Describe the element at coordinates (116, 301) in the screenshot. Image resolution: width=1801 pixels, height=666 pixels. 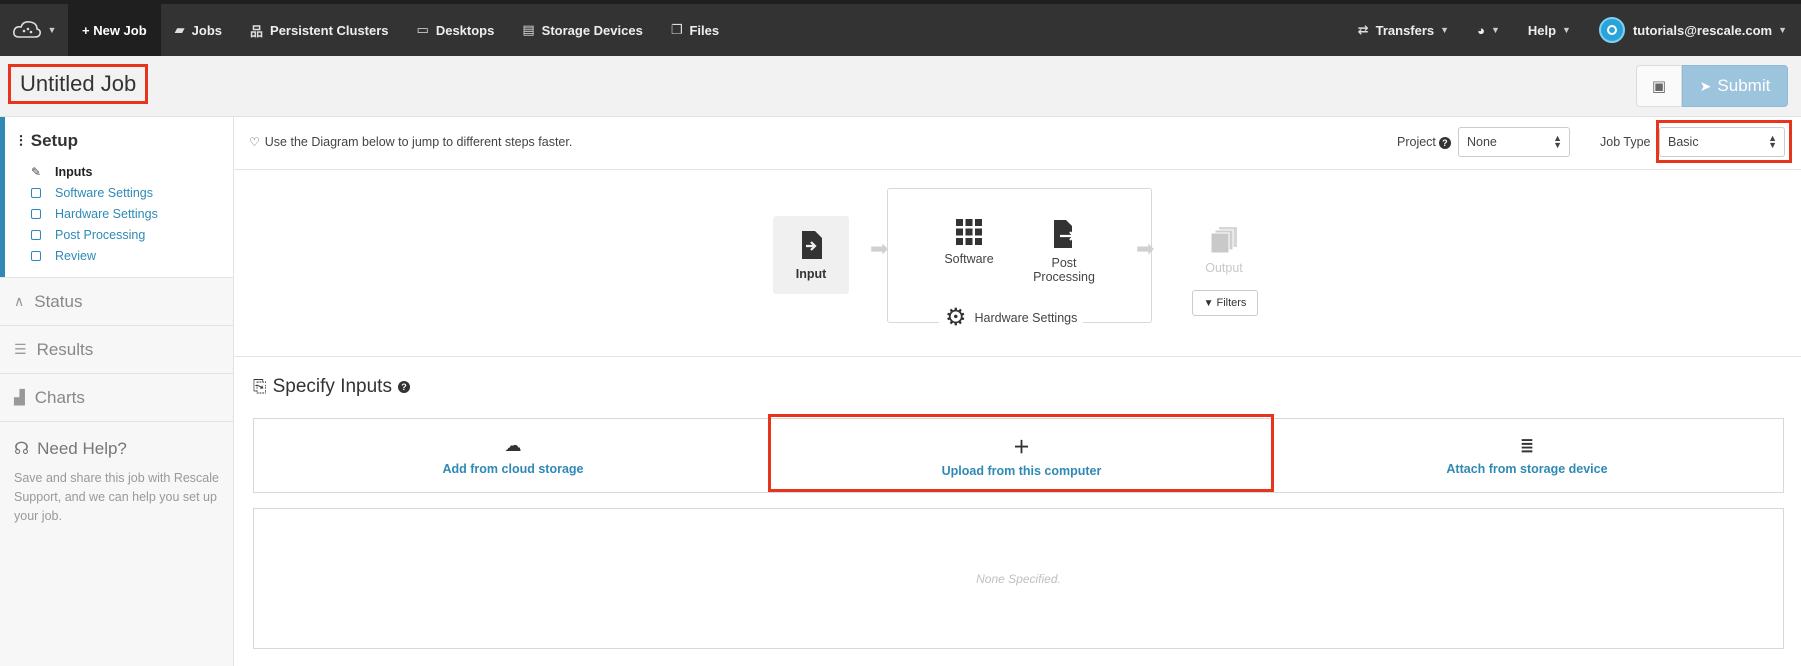
I see `sidebar-item-status: ∧ Status` at that location.